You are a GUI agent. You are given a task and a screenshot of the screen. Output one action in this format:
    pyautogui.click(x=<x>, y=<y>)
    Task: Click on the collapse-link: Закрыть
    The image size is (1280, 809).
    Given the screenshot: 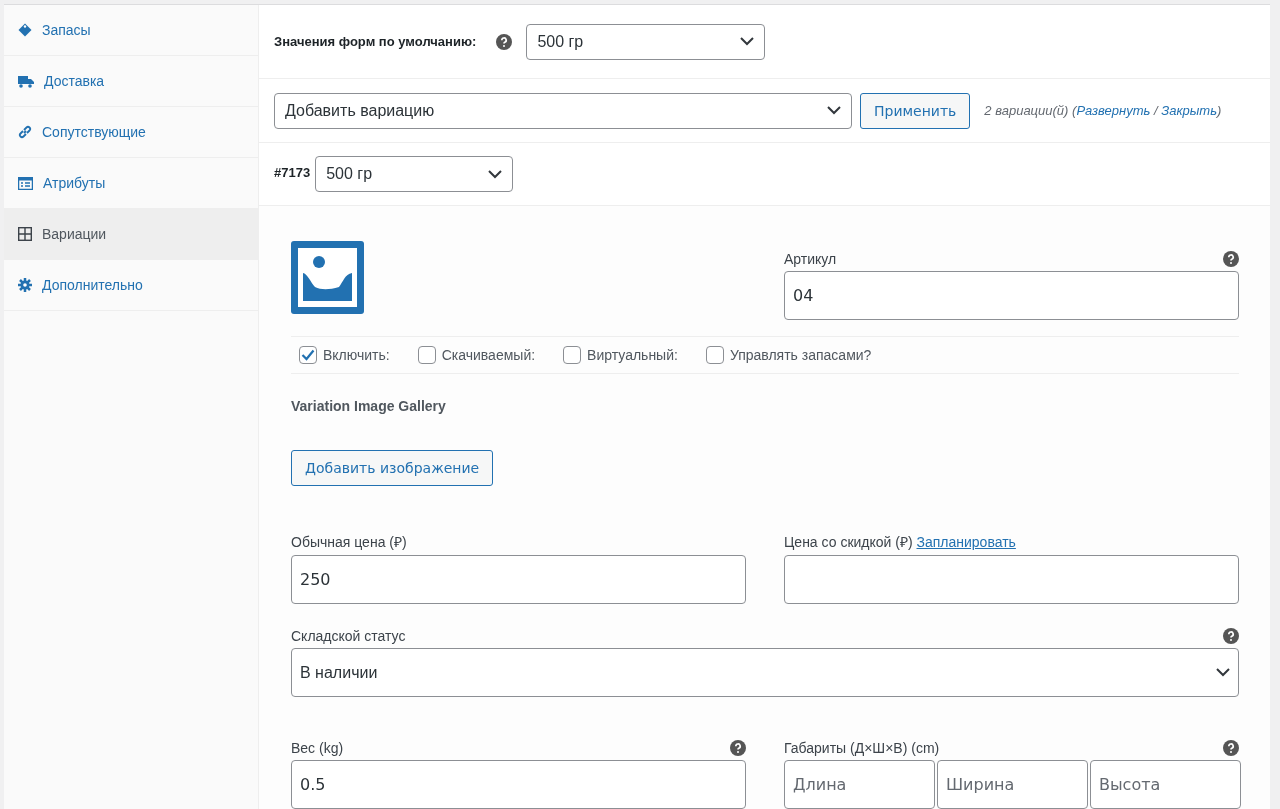 What is the action you would take?
    pyautogui.click(x=1189, y=110)
    